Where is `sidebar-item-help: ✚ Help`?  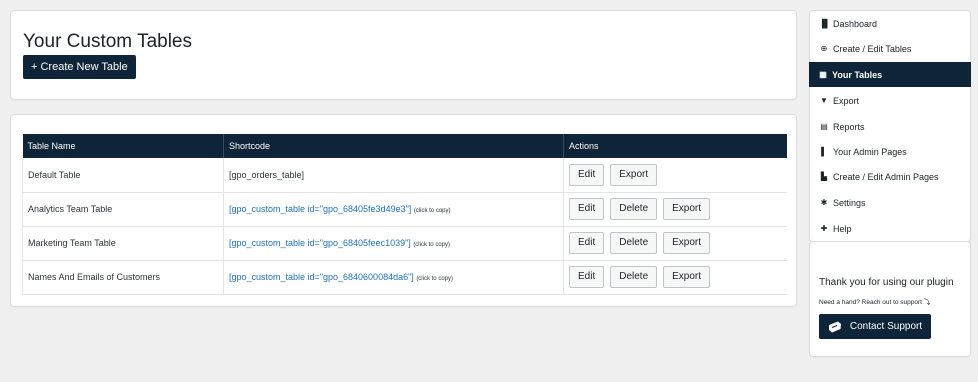 sidebar-item-help: ✚ Help is located at coordinates (890, 228).